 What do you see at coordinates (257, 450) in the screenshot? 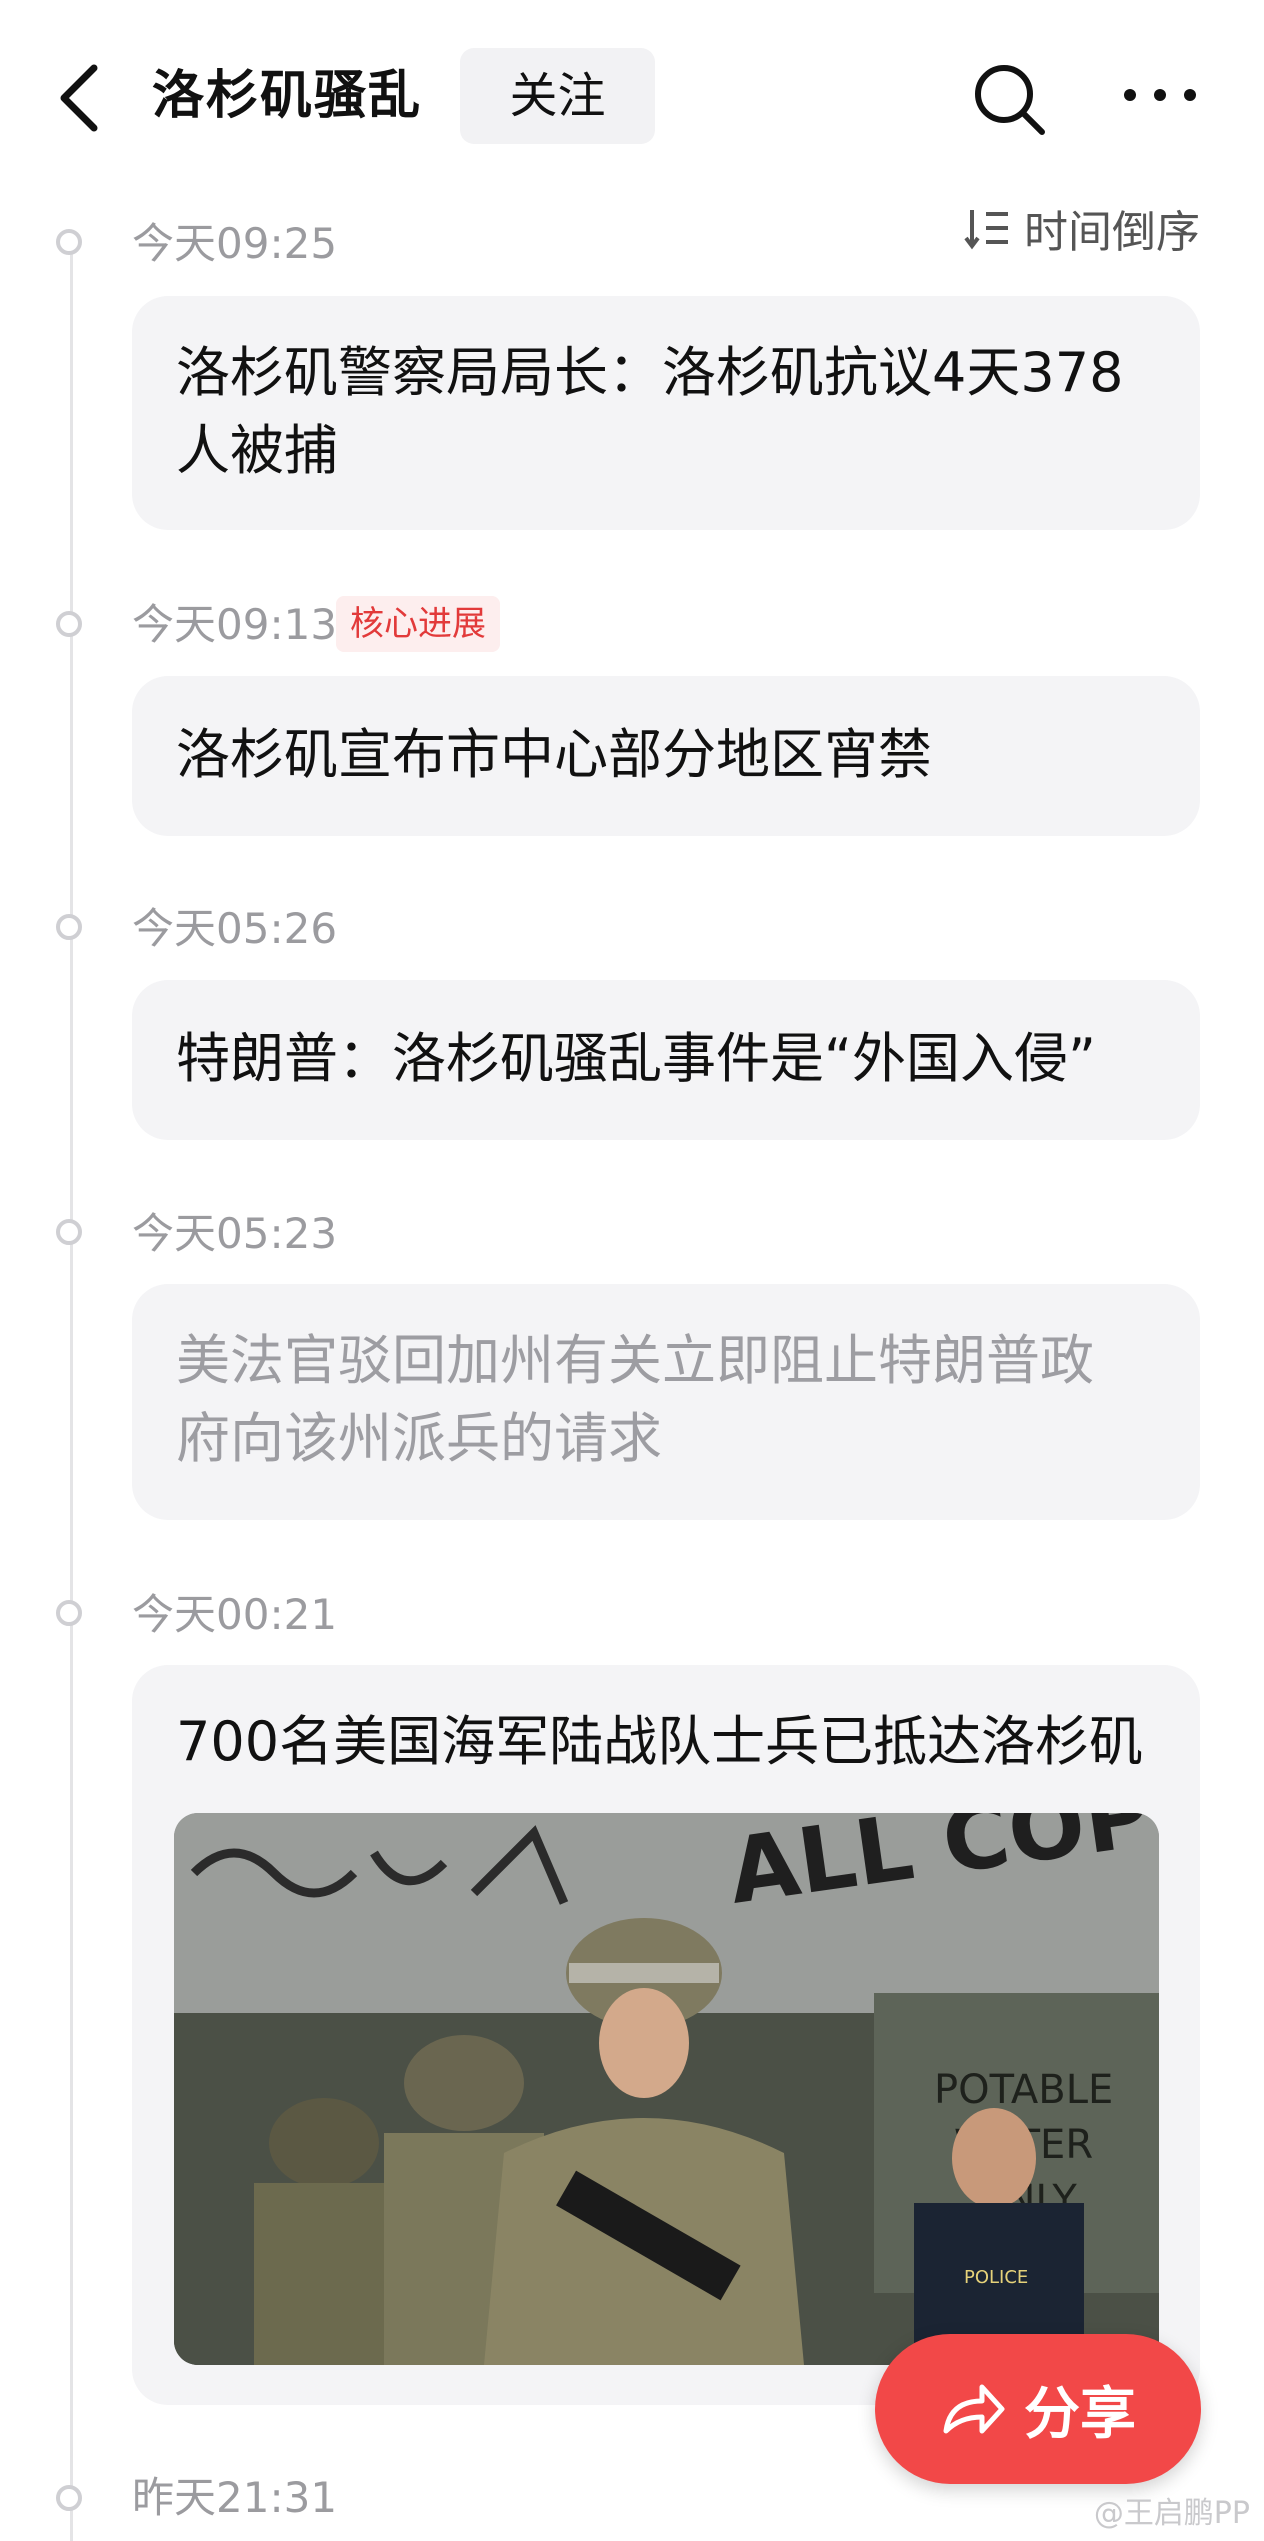
I see `news-headline-line: 人被捕` at bounding box center [257, 450].